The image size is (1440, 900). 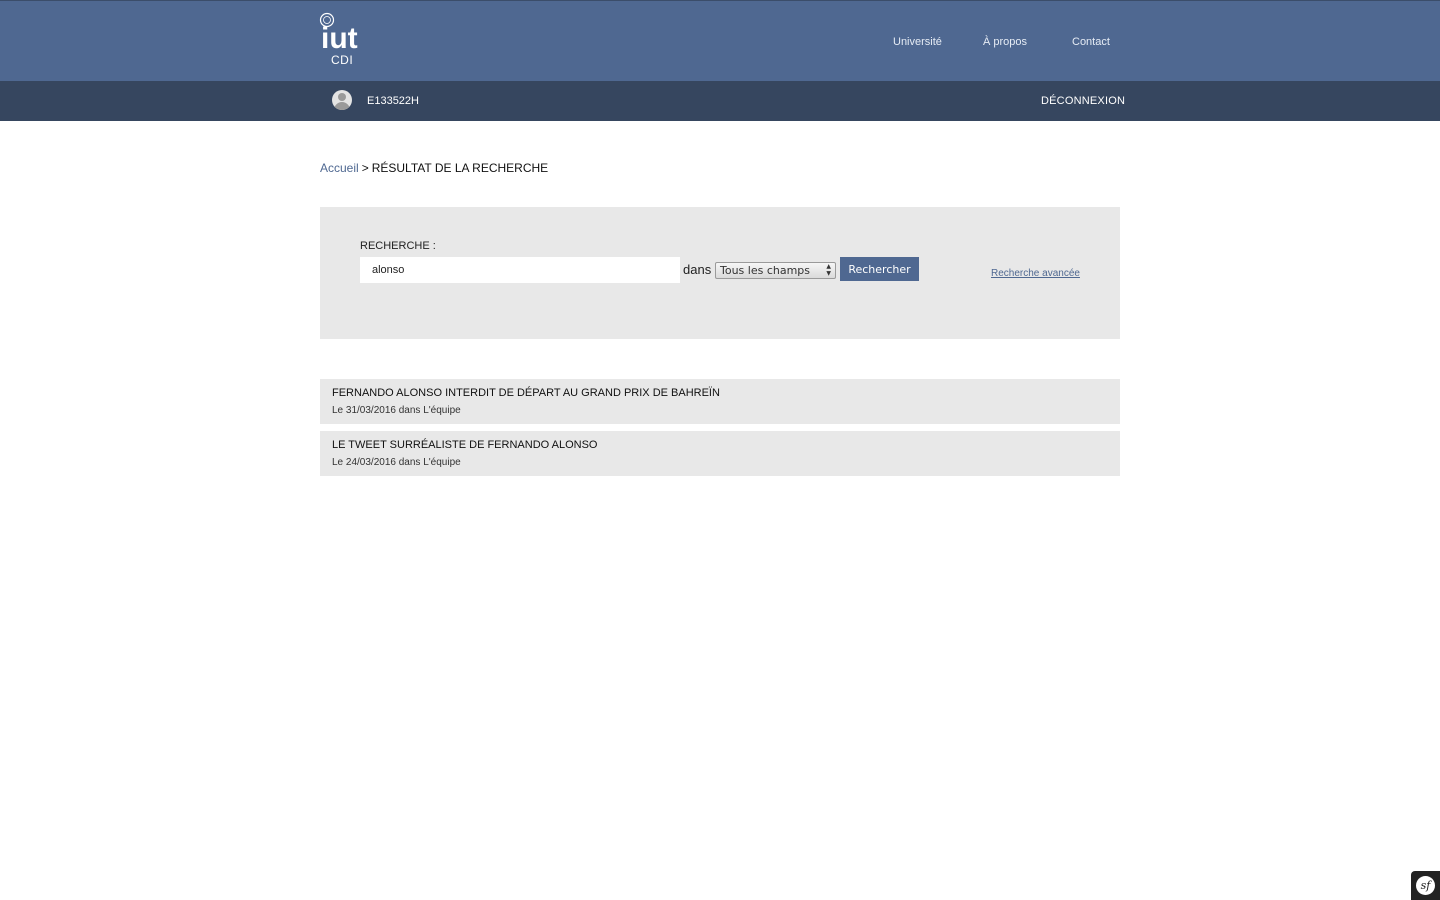 I want to click on logo: iut CDI, so click(x=342, y=40).